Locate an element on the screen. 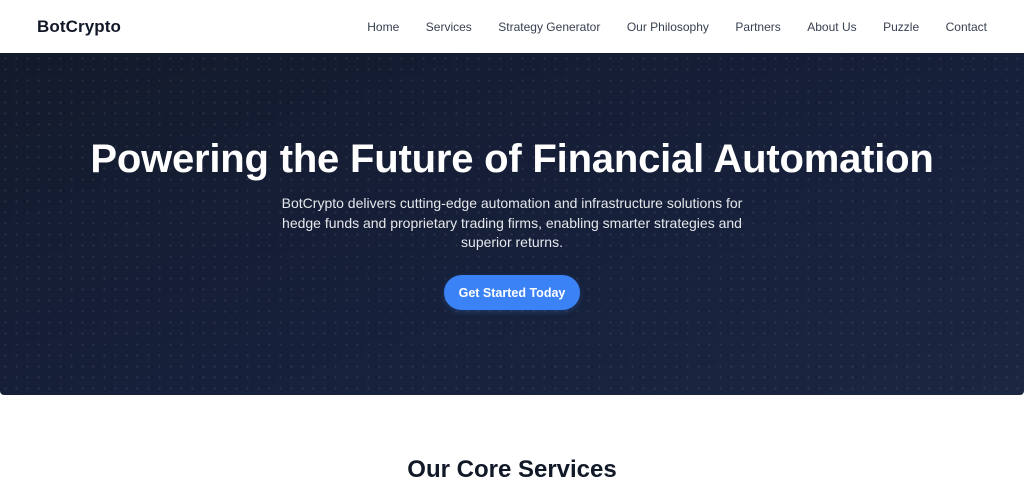 The width and height of the screenshot is (1024, 485). get-started-button: Get Started Today is located at coordinates (512, 292).